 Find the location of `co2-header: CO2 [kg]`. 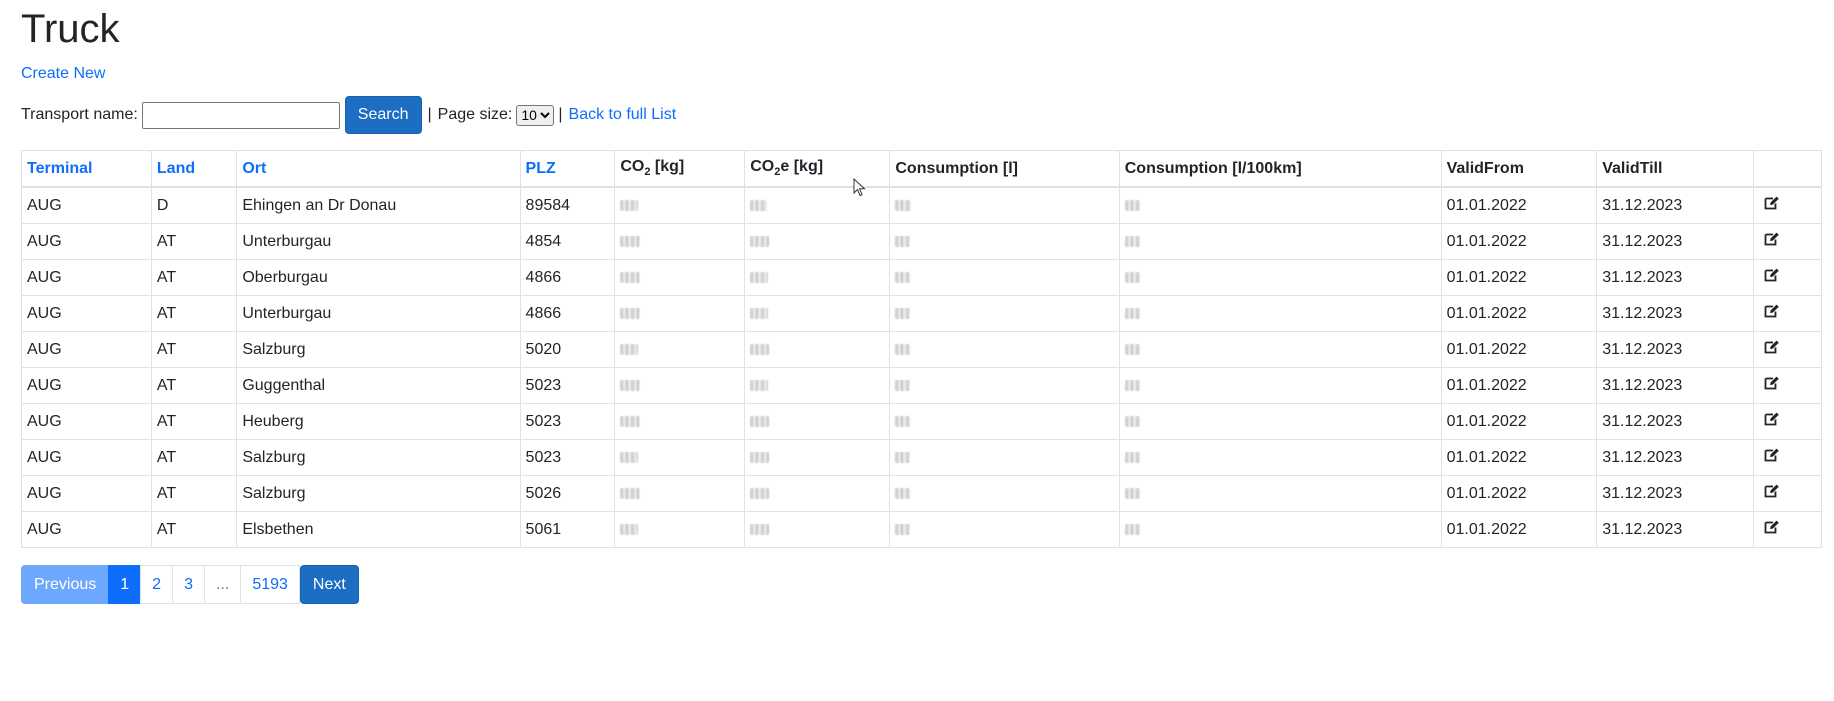

co2-header: CO2 [kg] is located at coordinates (680, 169).